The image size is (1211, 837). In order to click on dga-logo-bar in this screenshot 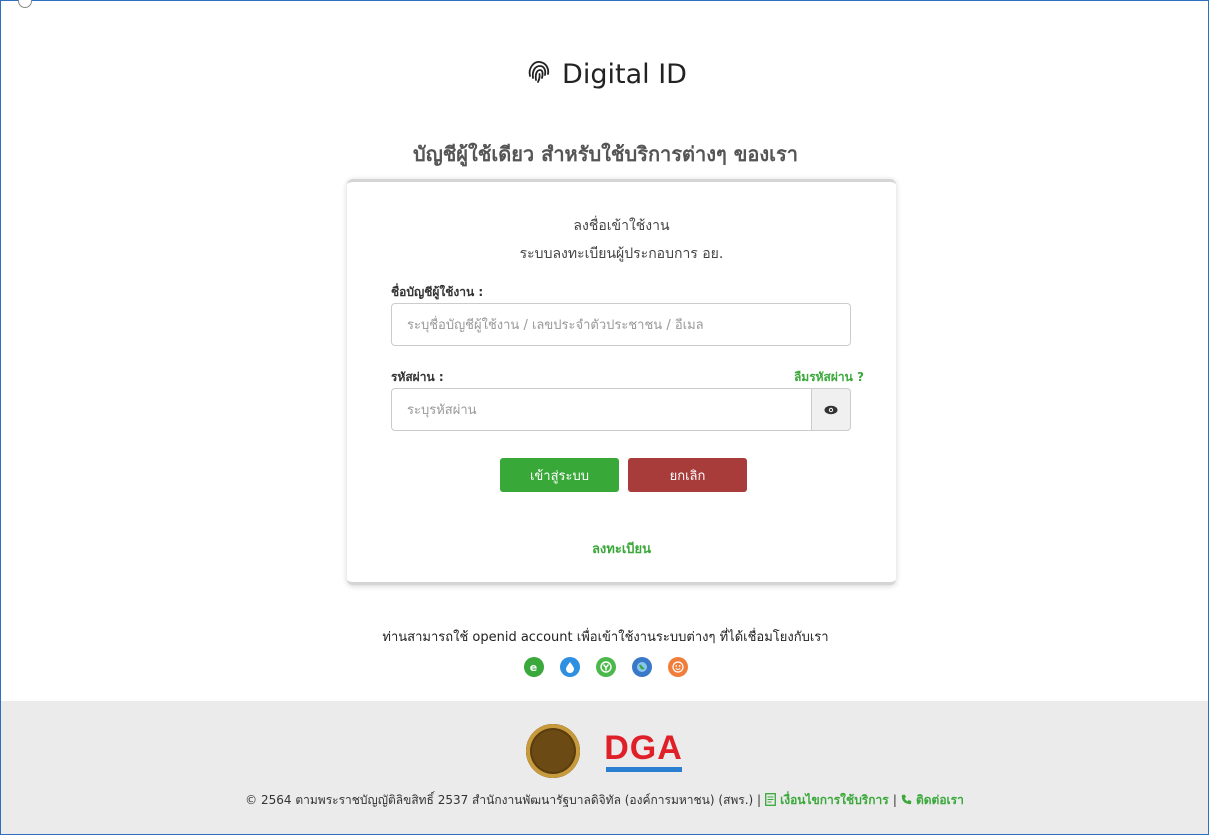, I will do `click(643, 769)`.